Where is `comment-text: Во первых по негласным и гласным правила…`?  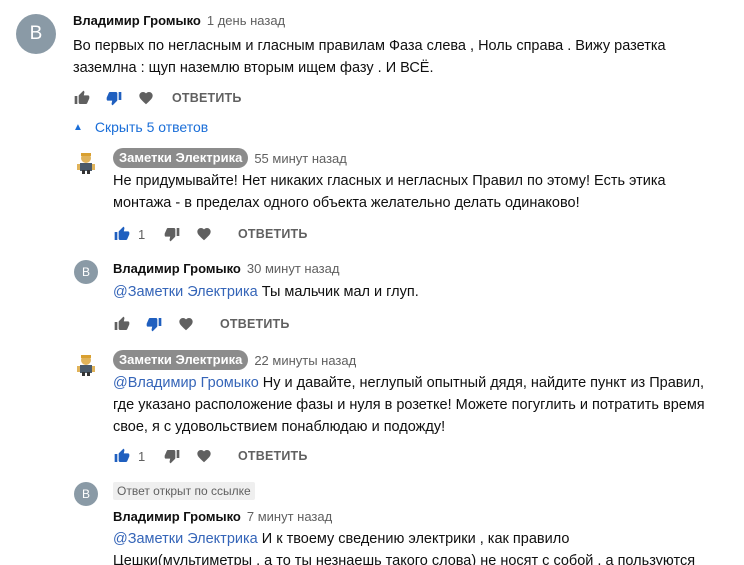 comment-text: Во первых по негласным и гласным правила… is located at coordinates (369, 57).